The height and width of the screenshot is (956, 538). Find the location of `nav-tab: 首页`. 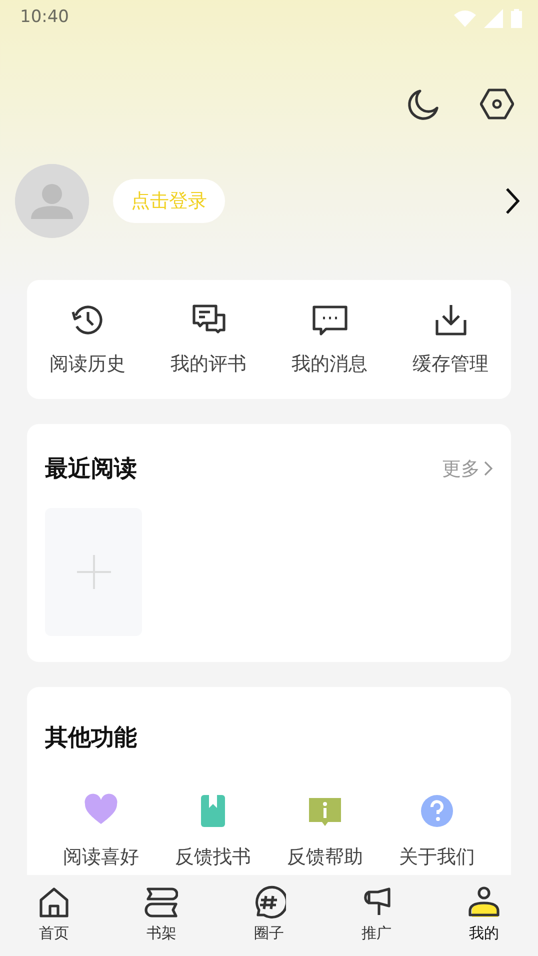

nav-tab: 首页 is located at coordinates (54, 920).